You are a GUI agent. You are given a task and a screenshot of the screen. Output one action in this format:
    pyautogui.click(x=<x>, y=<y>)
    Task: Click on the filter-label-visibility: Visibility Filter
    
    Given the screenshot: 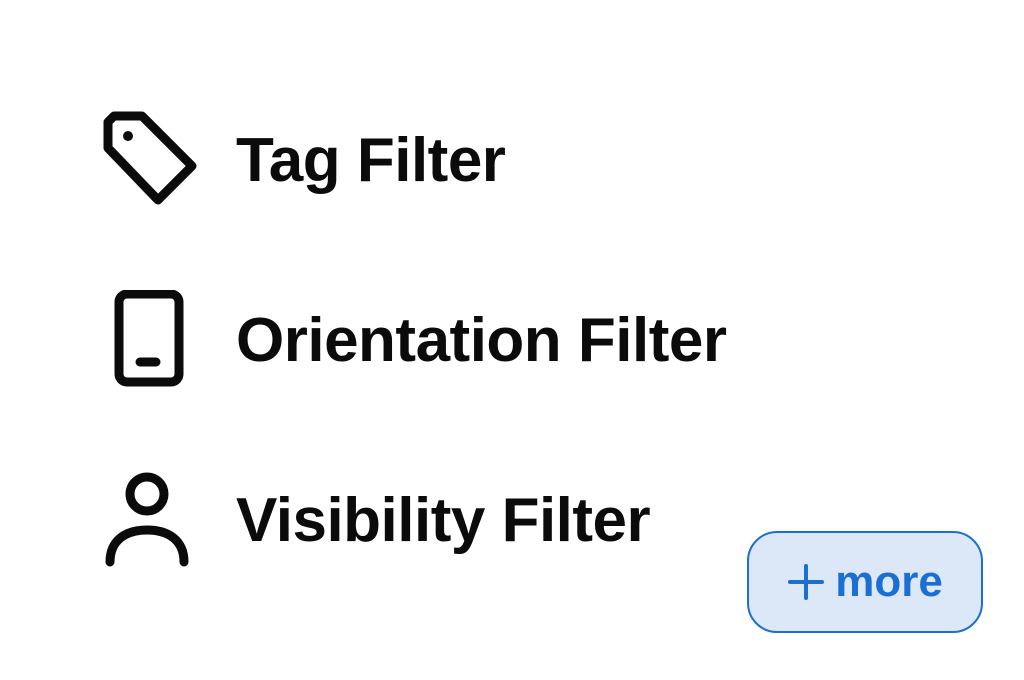 What is the action you would take?
    pyautogui.click(x=443, y=520)
    